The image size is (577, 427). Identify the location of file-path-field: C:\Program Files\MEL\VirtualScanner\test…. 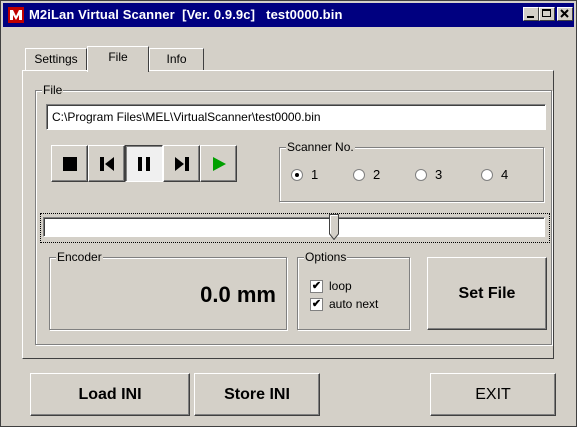
(296, 117).